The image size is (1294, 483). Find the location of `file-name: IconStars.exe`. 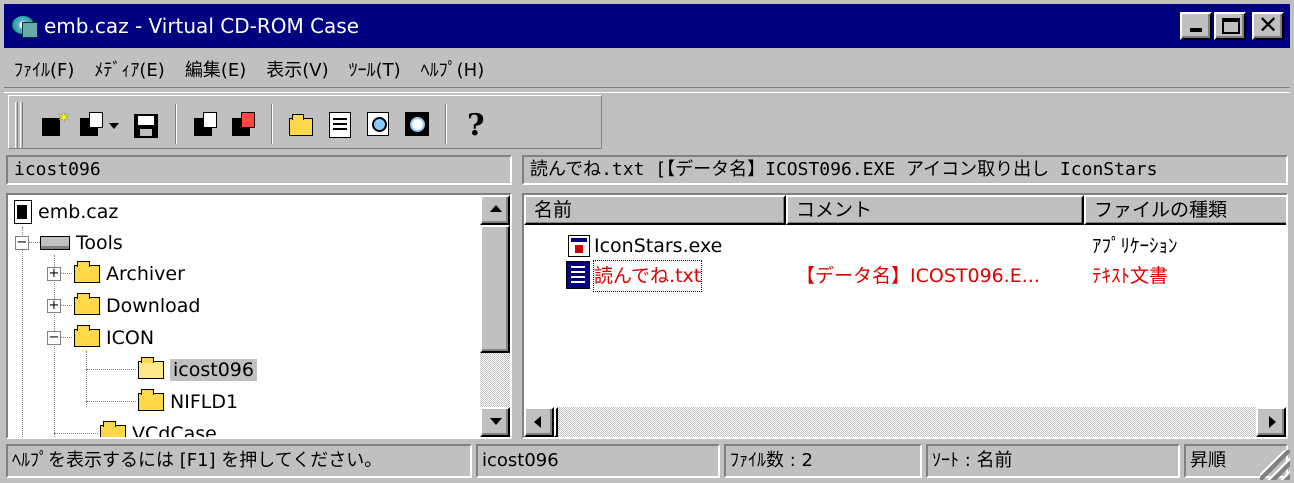

file-name: IconStars.exe is located at coordinates (658, 246).